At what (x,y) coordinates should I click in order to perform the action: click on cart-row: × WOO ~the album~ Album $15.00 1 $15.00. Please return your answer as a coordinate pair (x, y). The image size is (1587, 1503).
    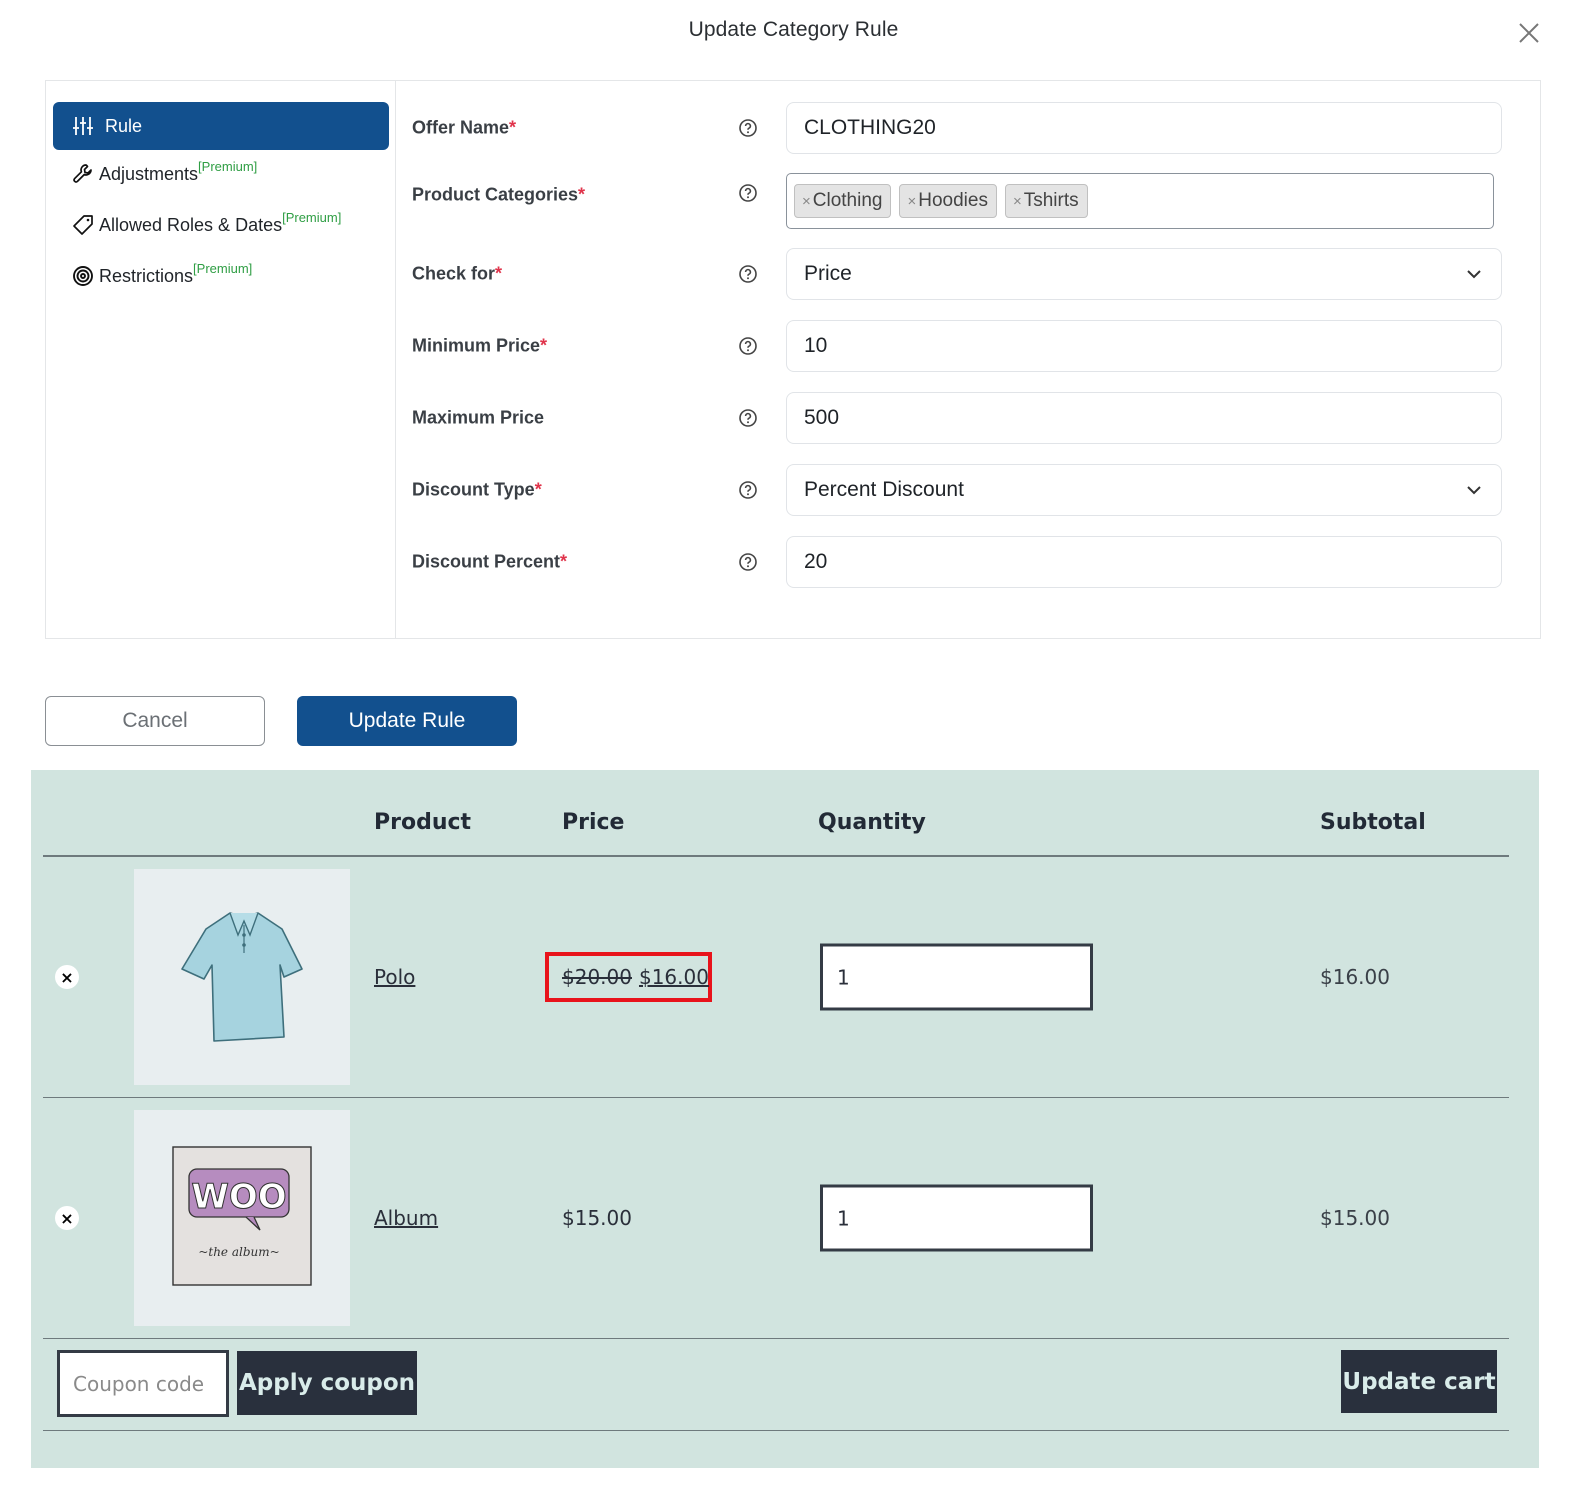
    Looking at the image, I should click on (776, 1218).